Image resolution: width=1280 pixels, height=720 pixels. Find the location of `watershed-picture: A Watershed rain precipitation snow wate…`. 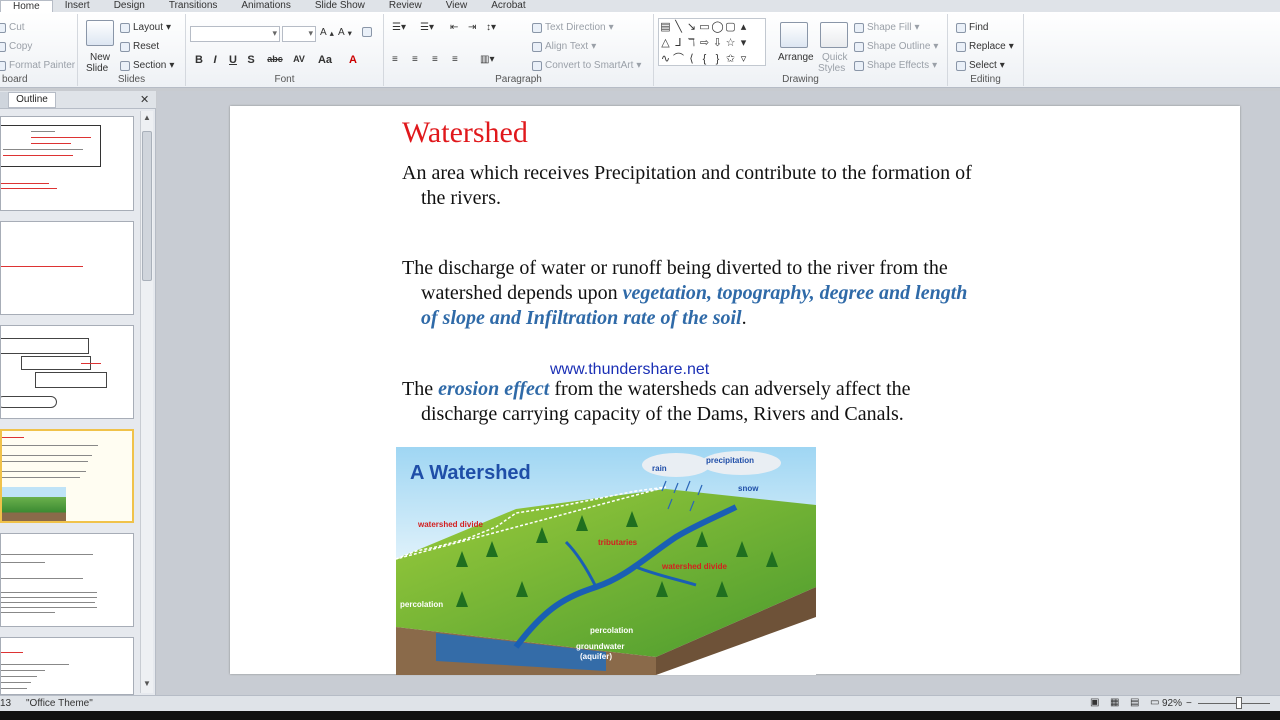

watershed-picture: A Watershed rain precipitation snow wate… is located at coordinates (606, 561).